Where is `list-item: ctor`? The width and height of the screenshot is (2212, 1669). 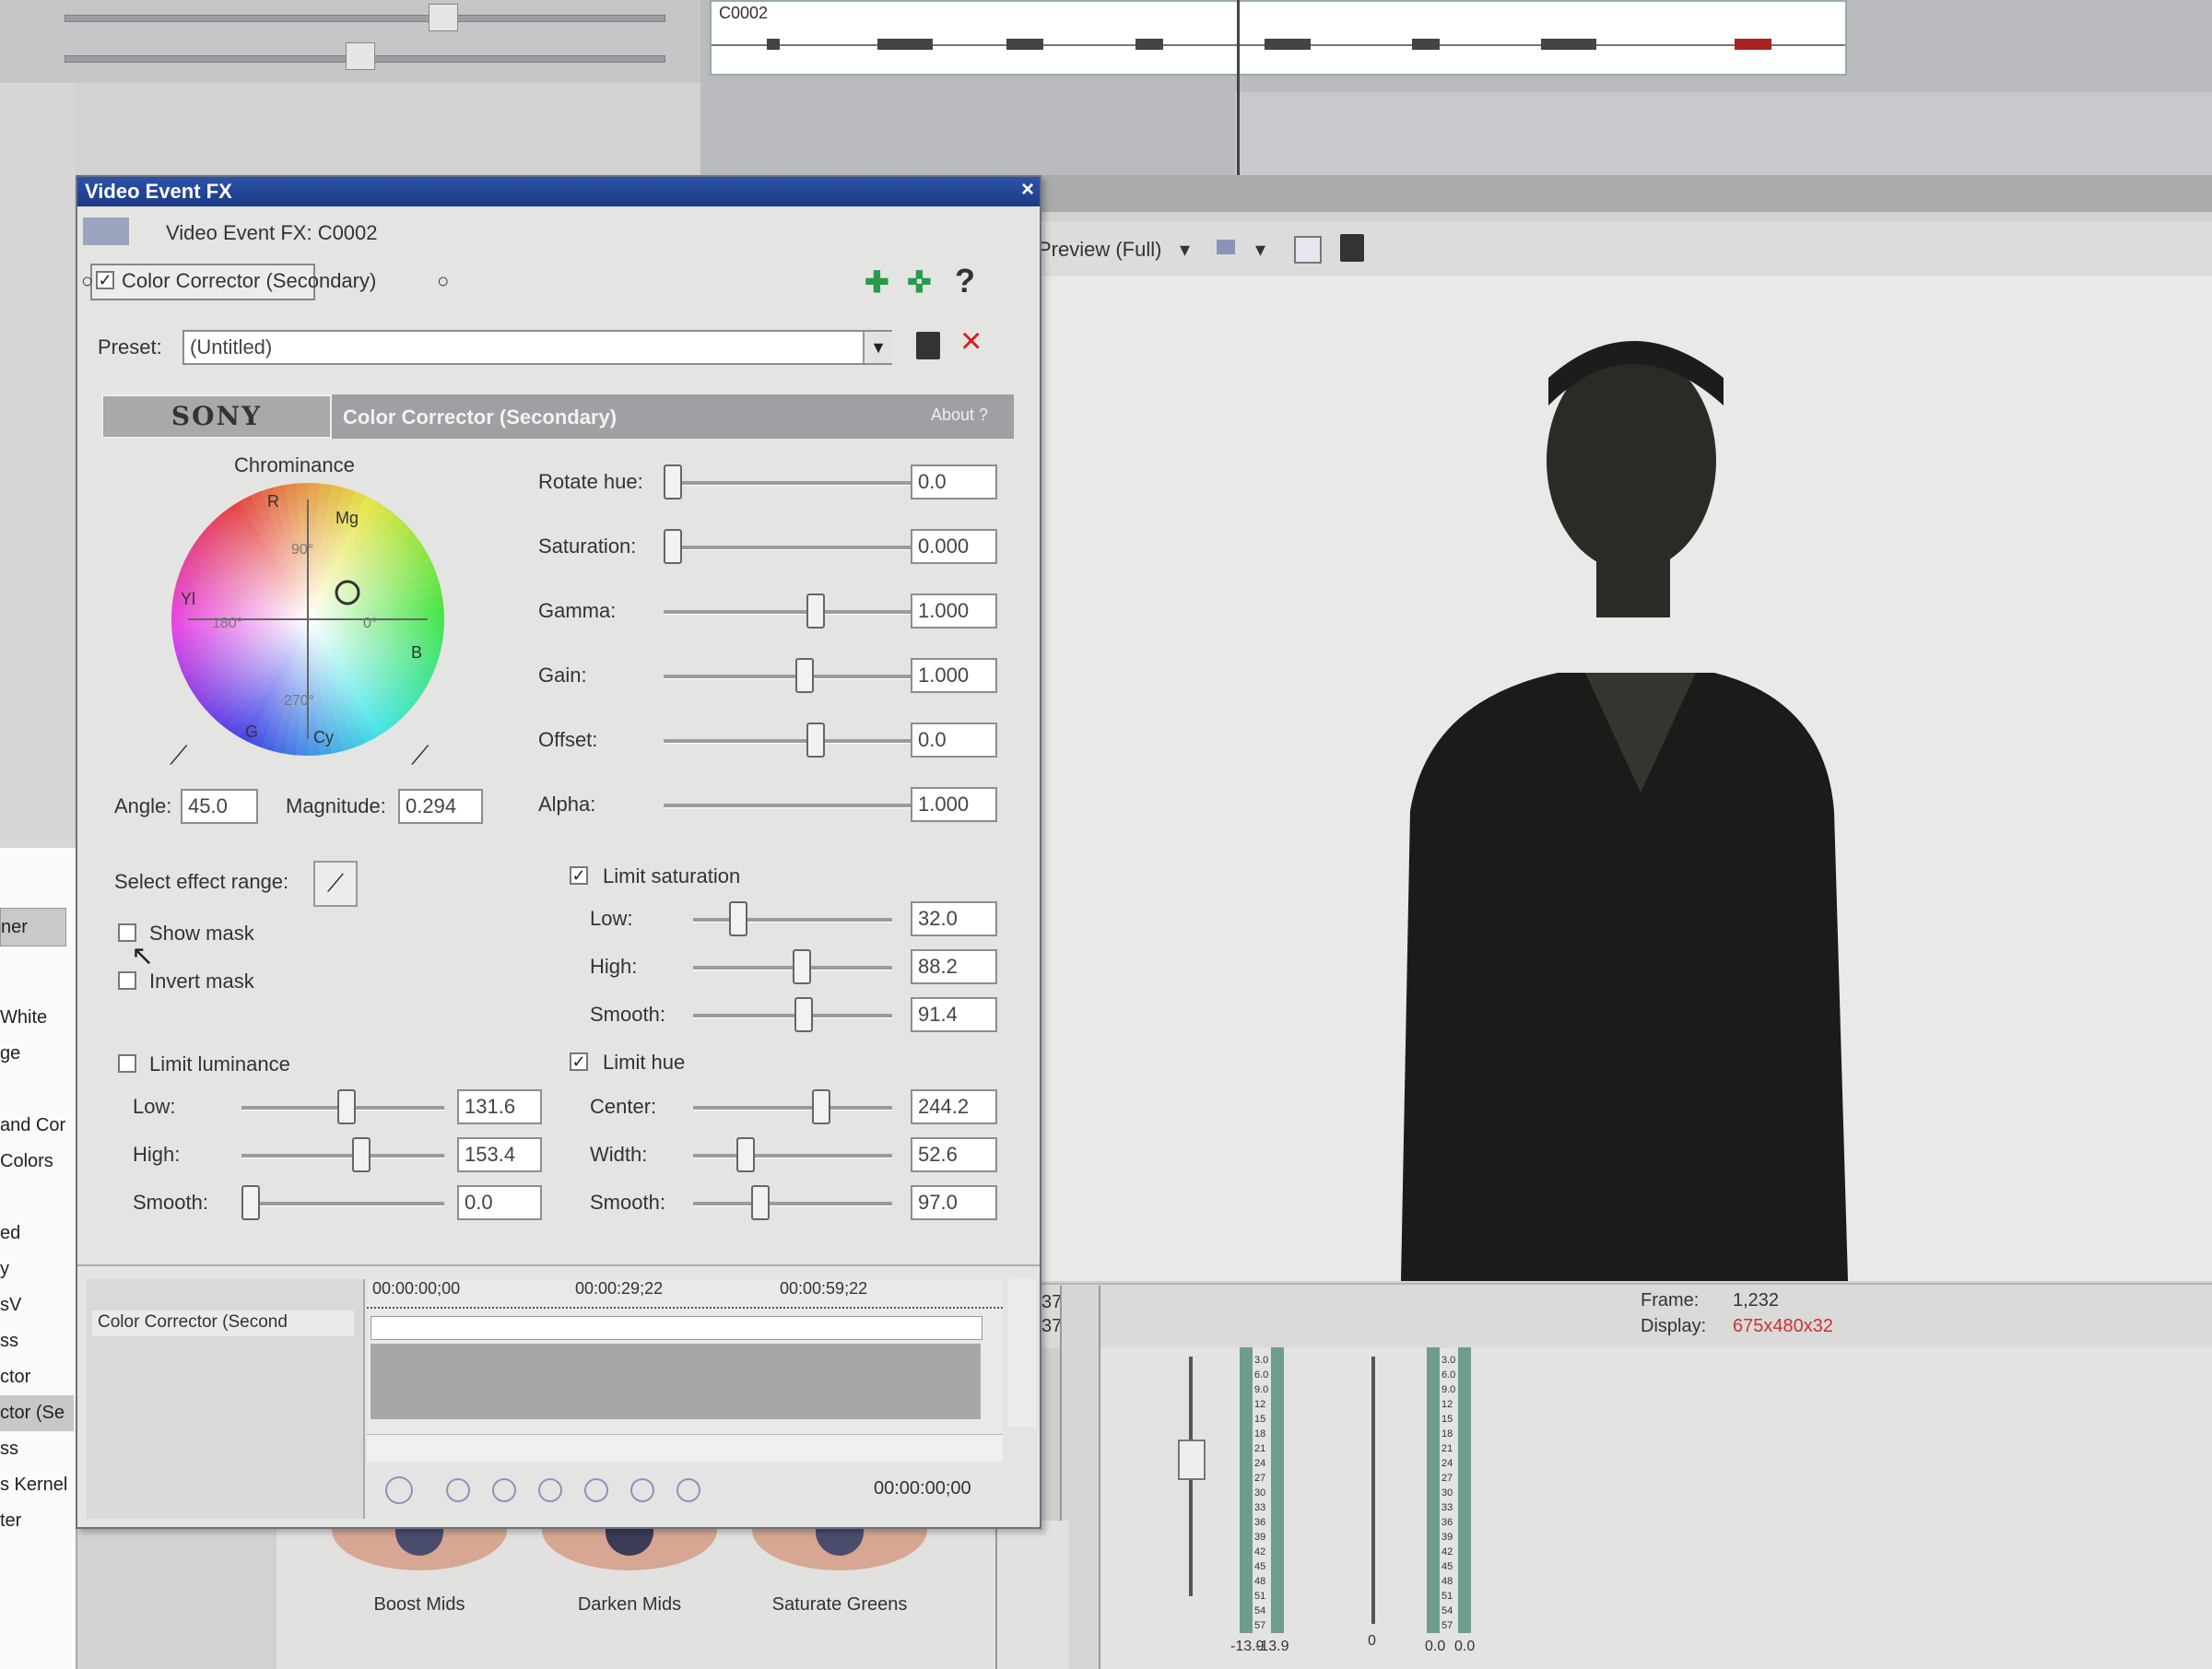 list-item: ctor is located at coordinates (37, 1377).